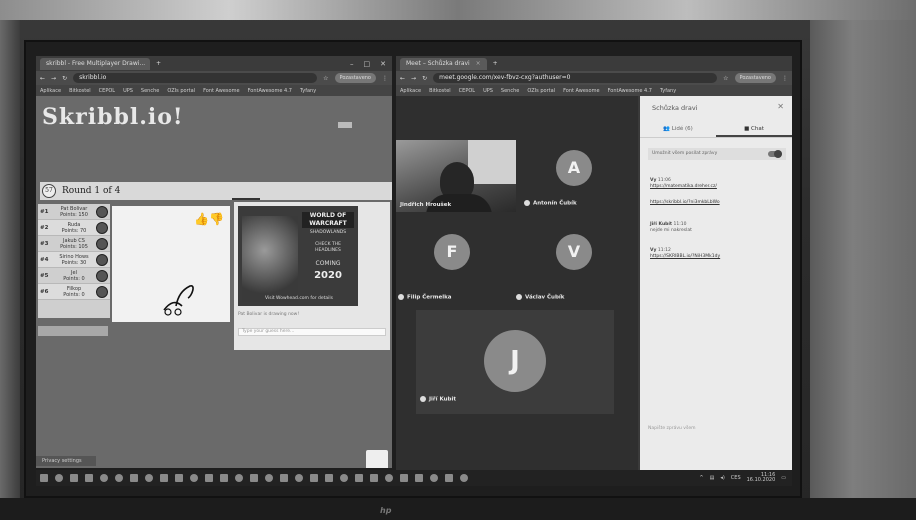  I want to click on player-row: #3 Jakub CS Points: 105, so click(74, 244).